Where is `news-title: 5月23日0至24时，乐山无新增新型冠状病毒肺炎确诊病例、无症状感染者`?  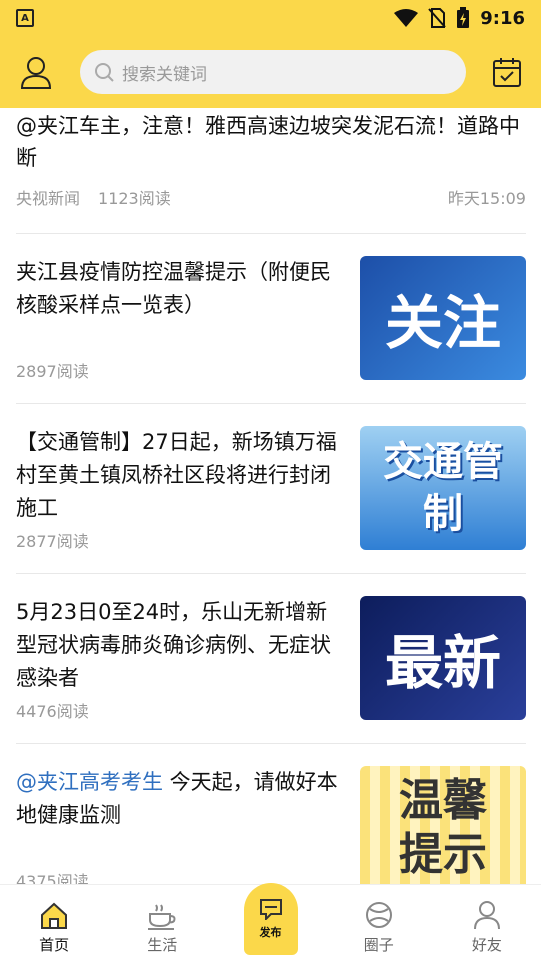 news-title: 5月23日0至24时，乐山无新增新型冠状病毒肺炎确诊病例、无症状感染者 is located at coordinates (173, 645).